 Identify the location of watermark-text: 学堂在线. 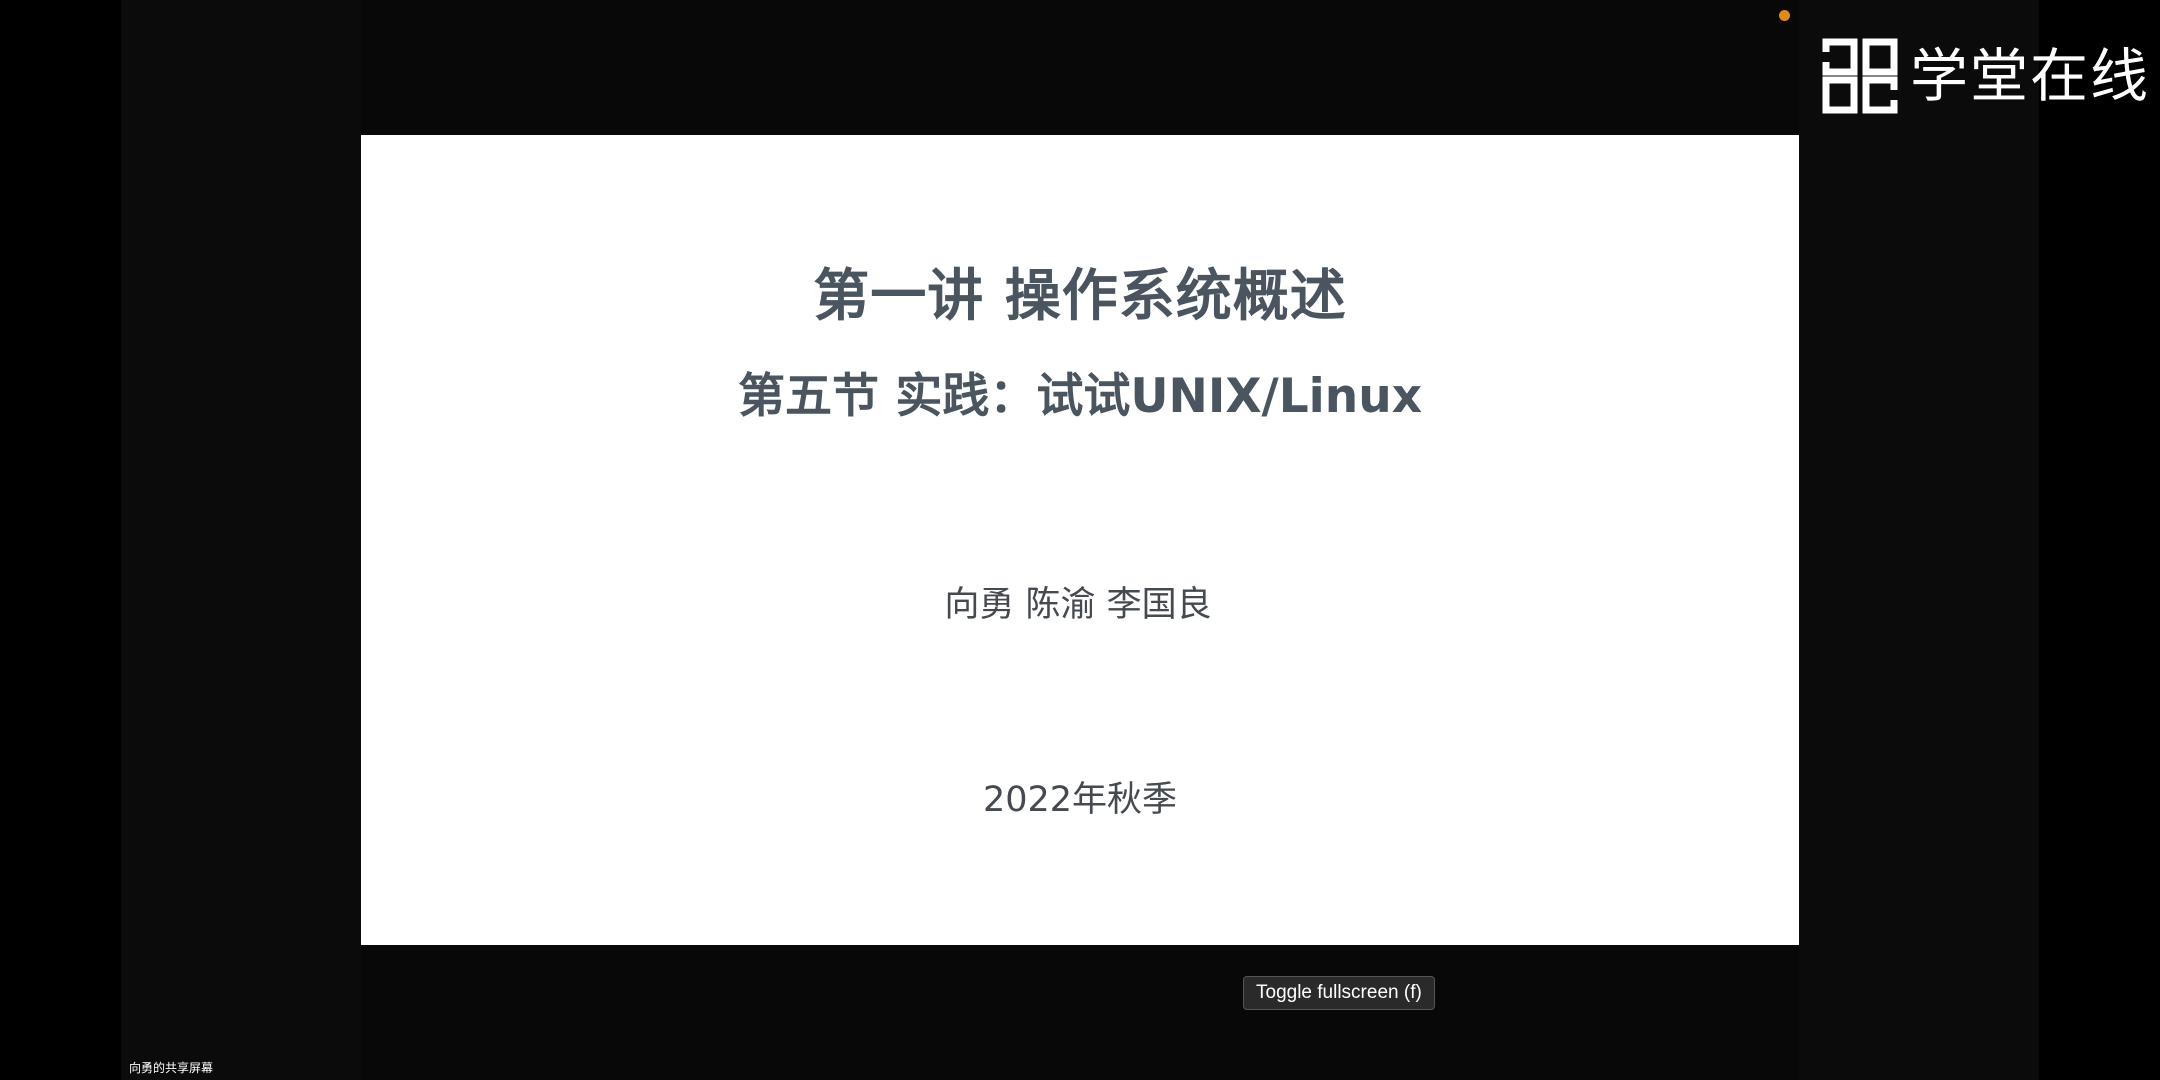
(2030, 76).